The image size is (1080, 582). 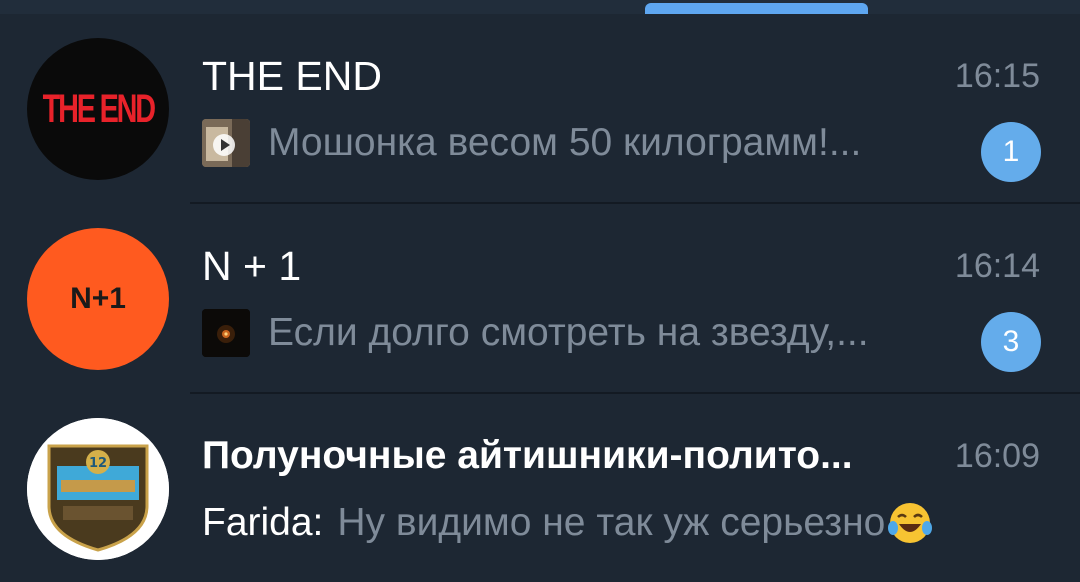 I want to click on avatar: 12, so click(x=98, y=489).